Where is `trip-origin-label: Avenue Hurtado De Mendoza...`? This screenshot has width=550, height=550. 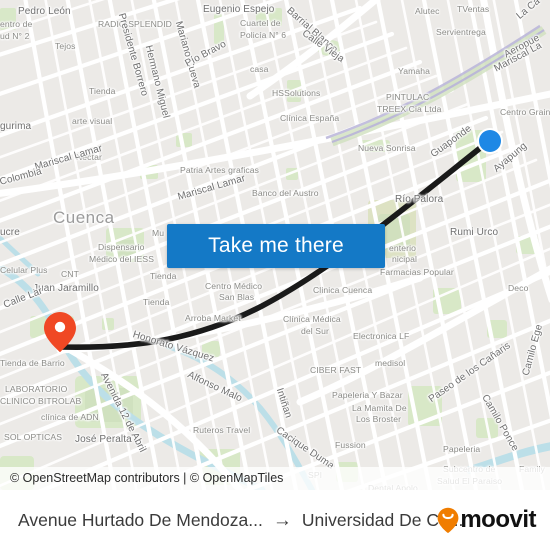
trip-origin-label: Avenue Hurtado De Mendoza... is located at coordinates (140, 519).